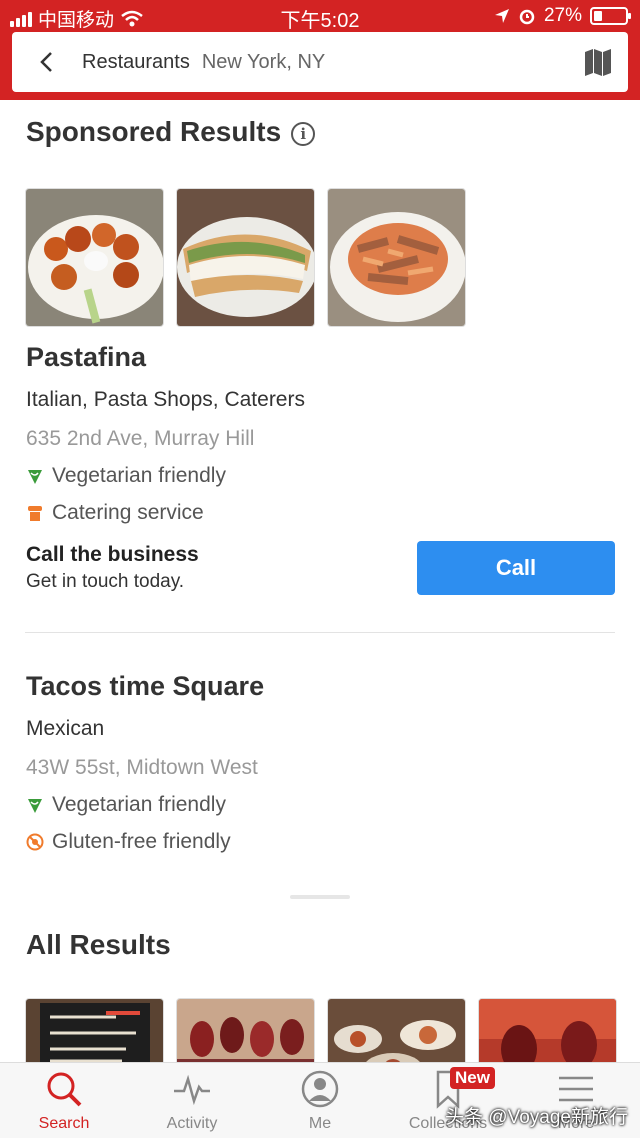 The image size is (640, 1138). I want to click on business-categories: Italian, Pasta Shops, Caterers, so click(165, 399).